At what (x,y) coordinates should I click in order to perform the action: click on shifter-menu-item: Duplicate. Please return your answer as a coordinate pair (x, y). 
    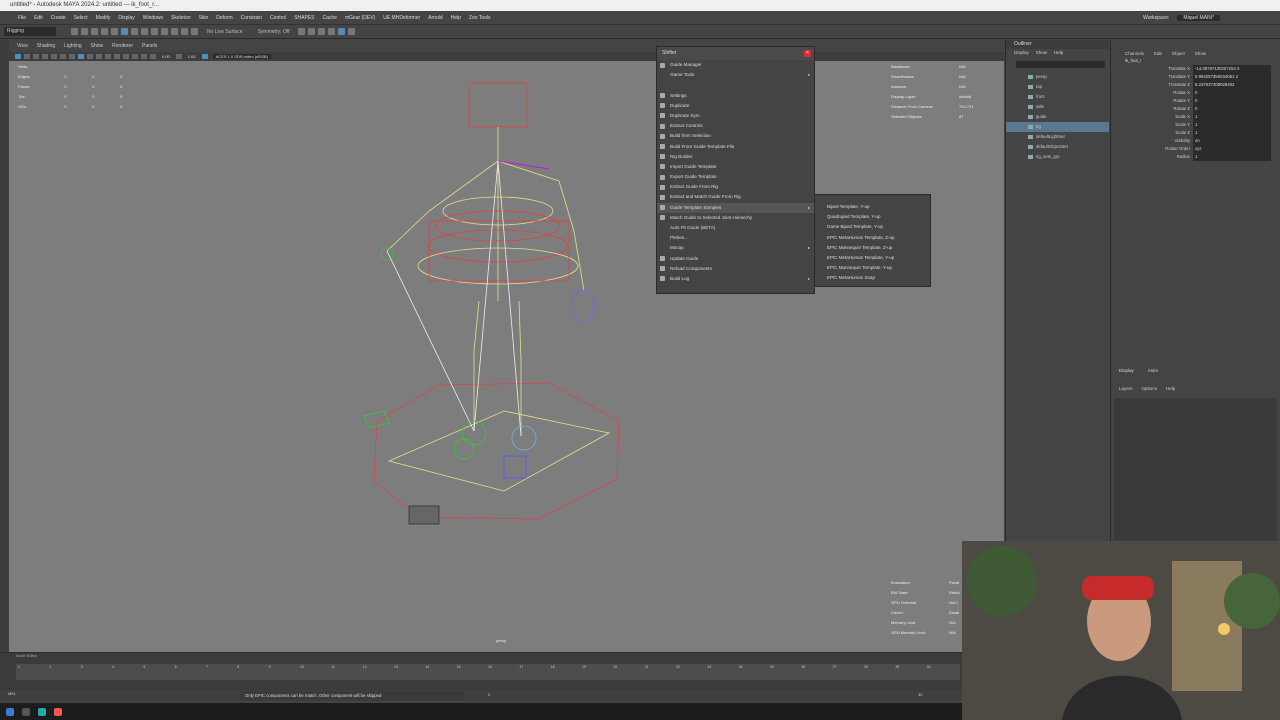
    Looking at the image, I should click on (735, 106).